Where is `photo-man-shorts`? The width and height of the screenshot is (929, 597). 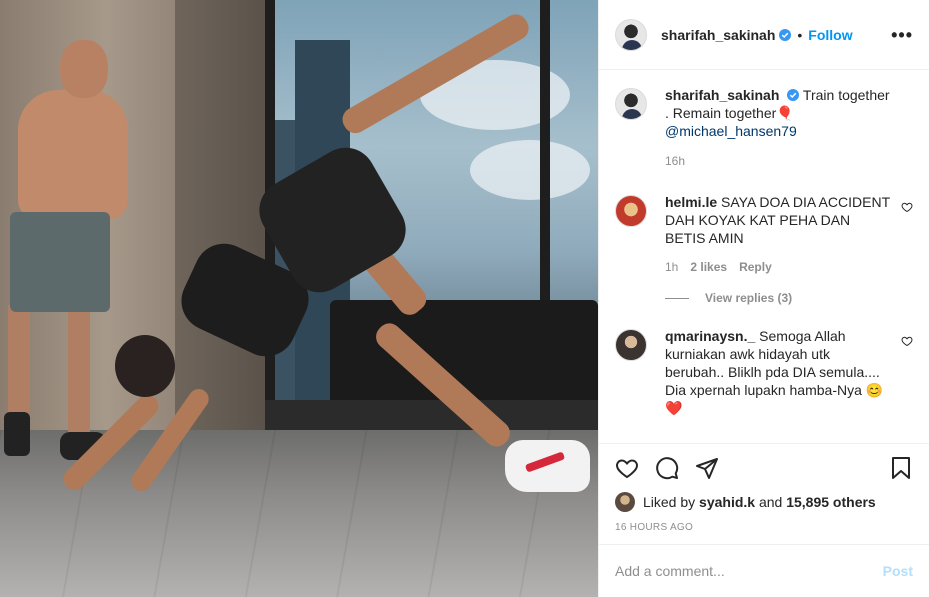
photo-man-shorts is located at coordinates (60, 262).